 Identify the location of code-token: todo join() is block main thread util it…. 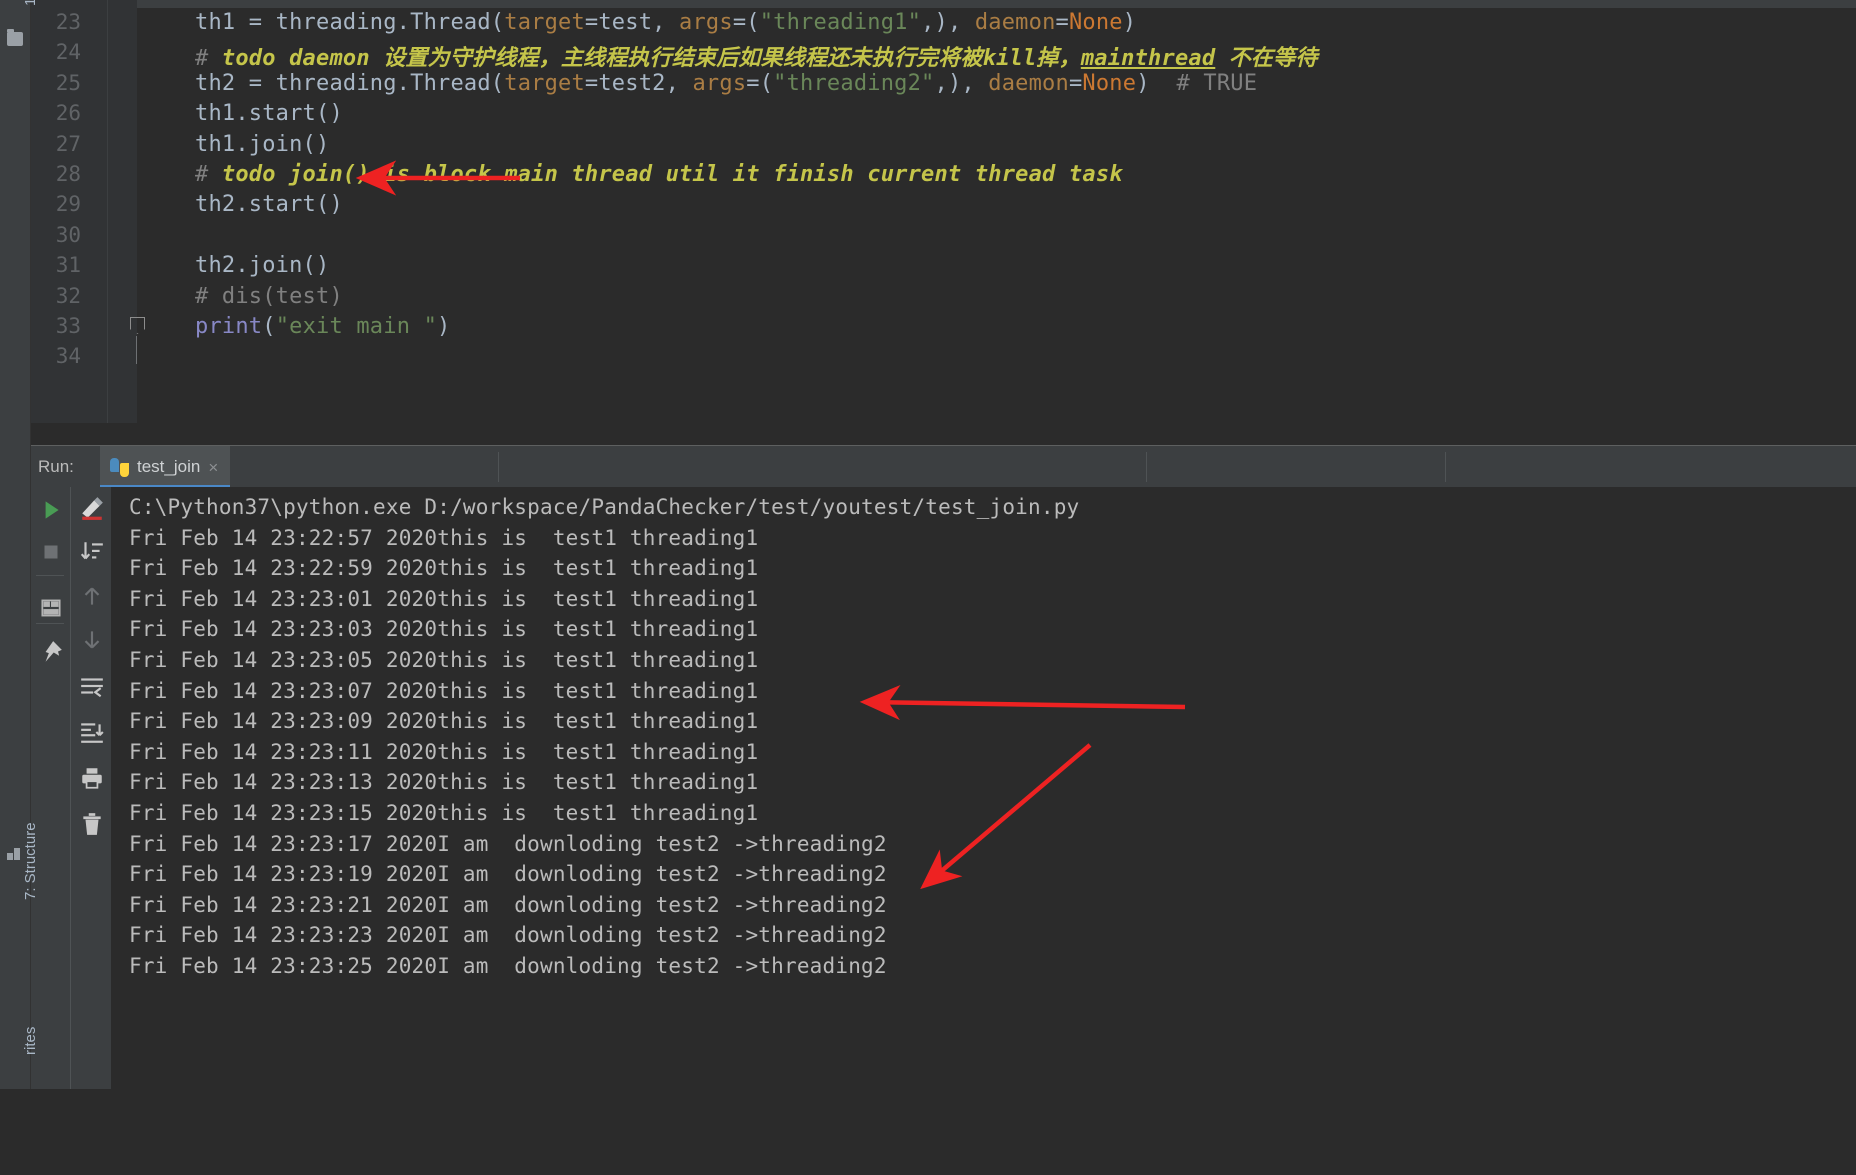
(672, 174).